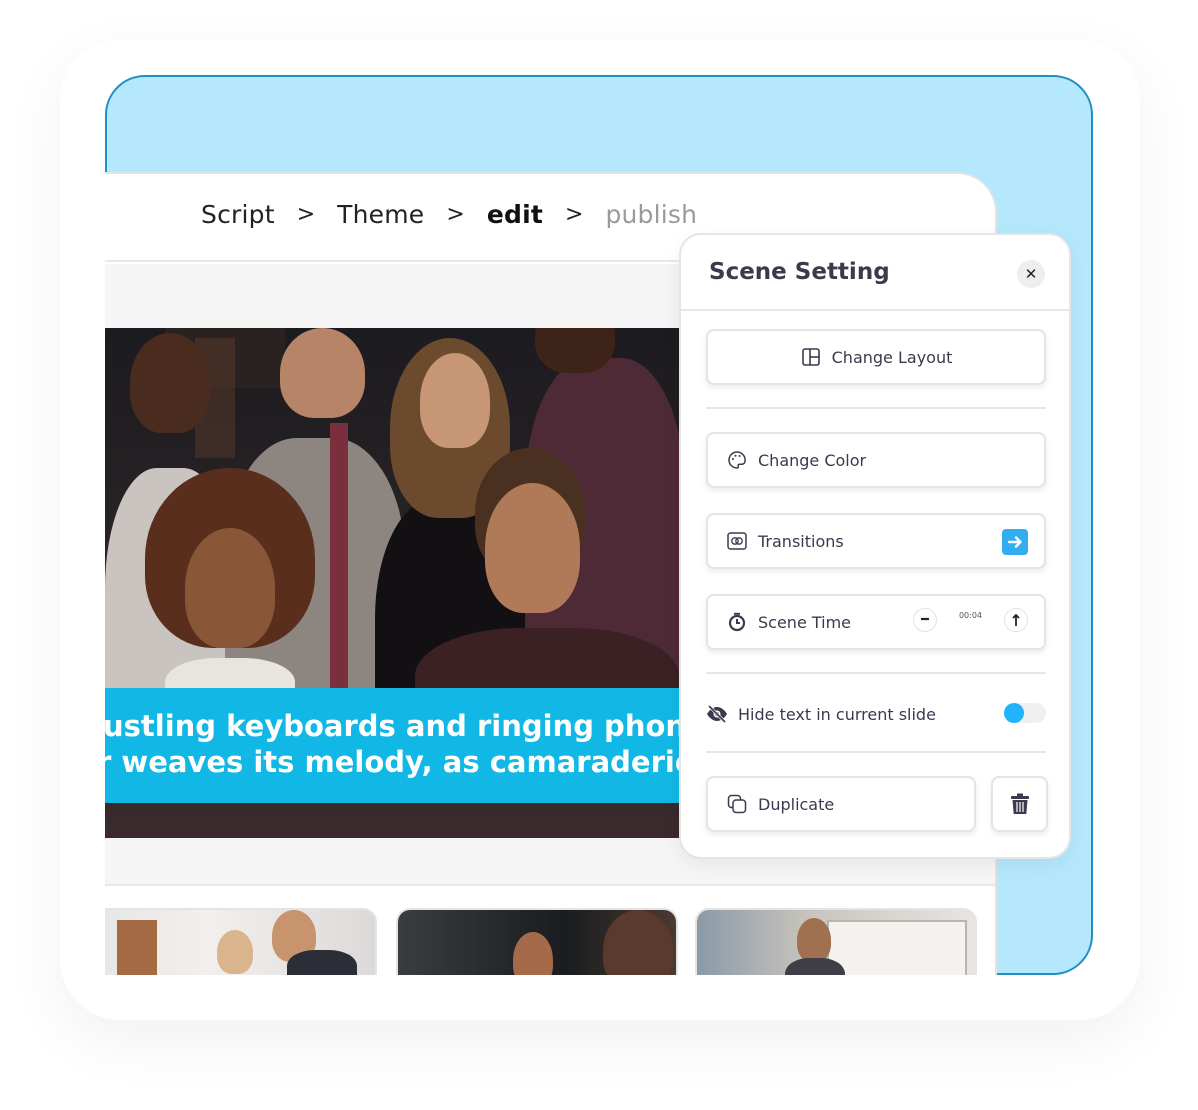 This screenshot has width=1198, height=1110. Describe the element at coordinates (841, 804) in the screenshot. I see `duplicate-button: Duplicate` at that location.